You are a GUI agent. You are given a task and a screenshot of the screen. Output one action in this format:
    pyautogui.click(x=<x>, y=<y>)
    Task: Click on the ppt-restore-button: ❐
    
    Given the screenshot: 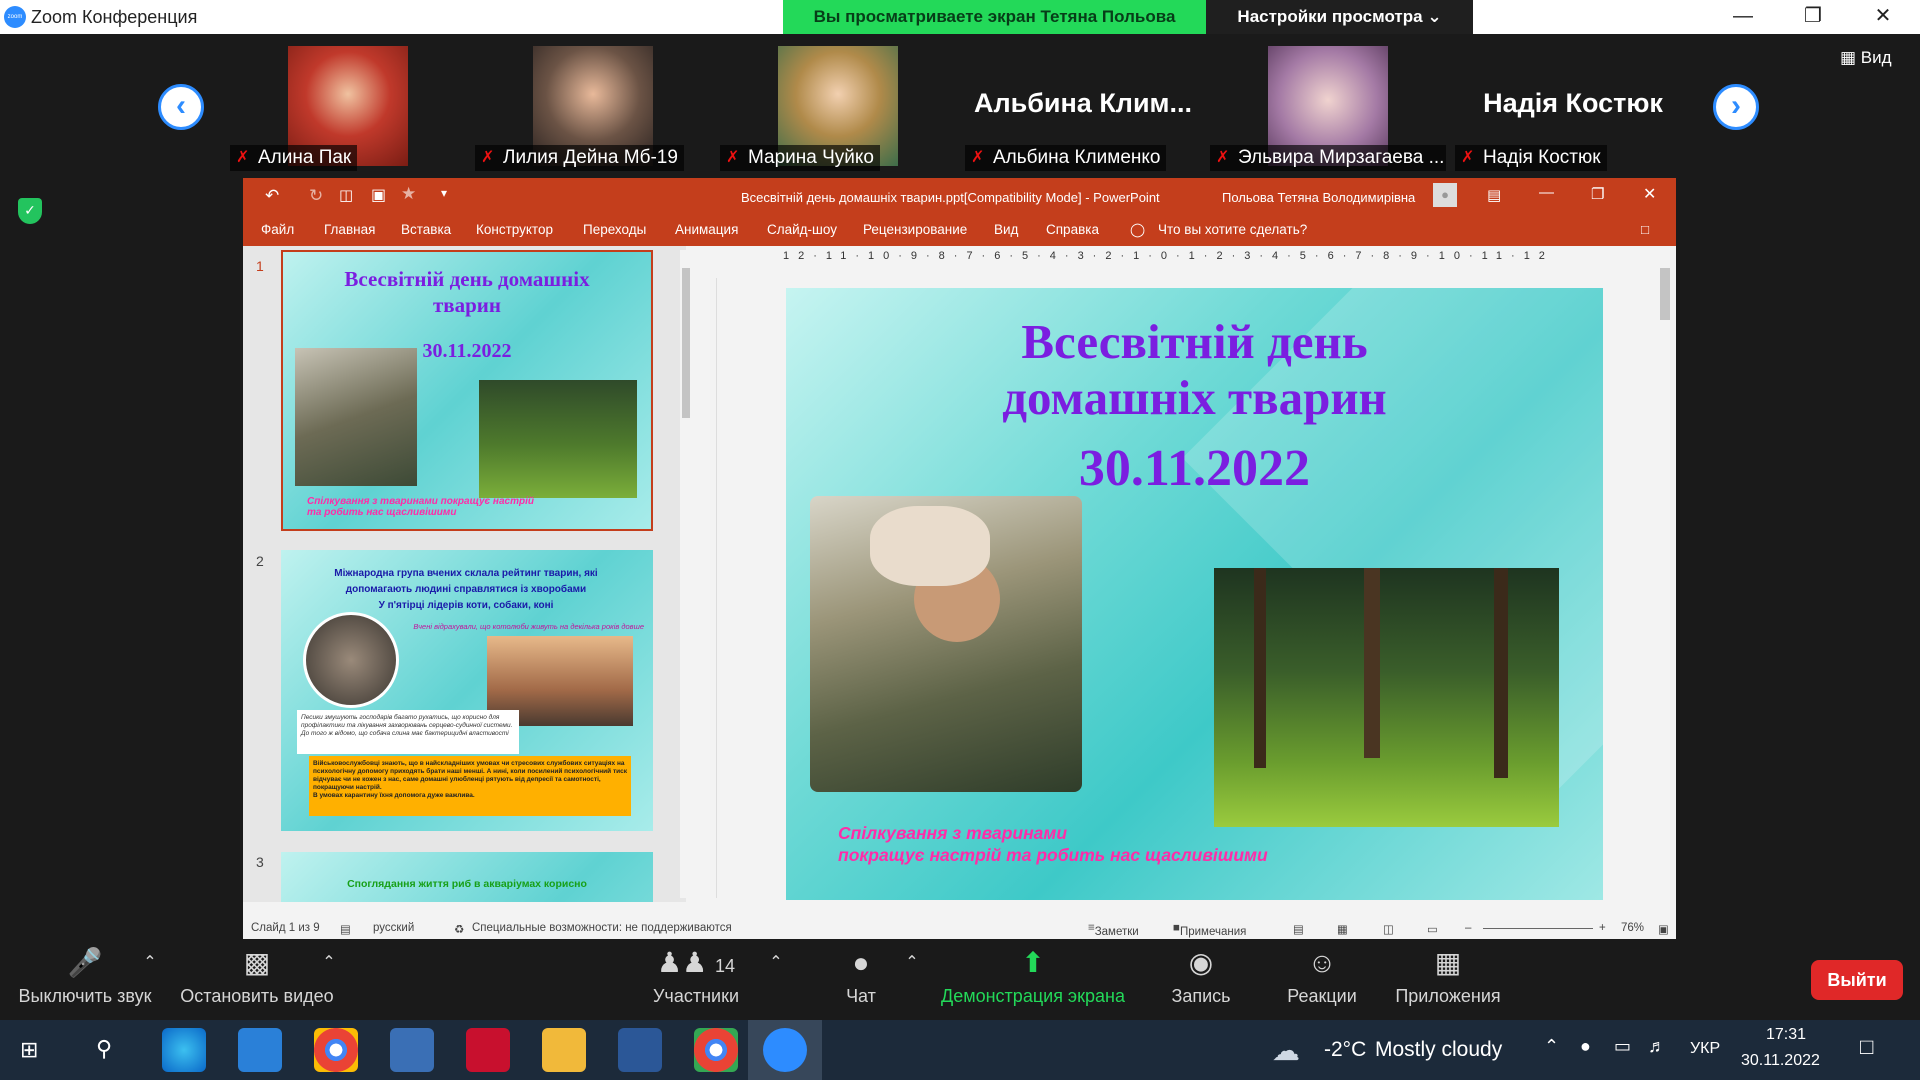 What is the action you would take?
    pyautogui.click(x=1597, y=194)
    